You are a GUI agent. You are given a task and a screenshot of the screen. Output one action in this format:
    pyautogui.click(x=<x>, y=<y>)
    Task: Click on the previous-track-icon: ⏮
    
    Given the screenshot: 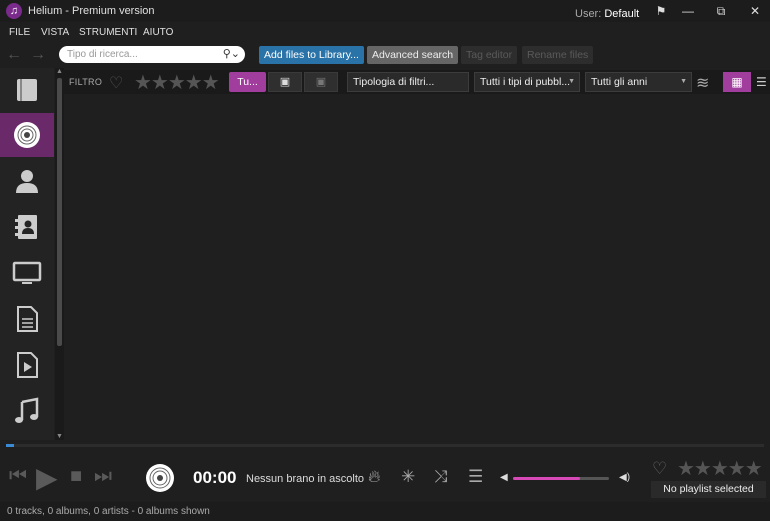 What is the action you would take?
    pyautogui.click(x=18, y=476)
    